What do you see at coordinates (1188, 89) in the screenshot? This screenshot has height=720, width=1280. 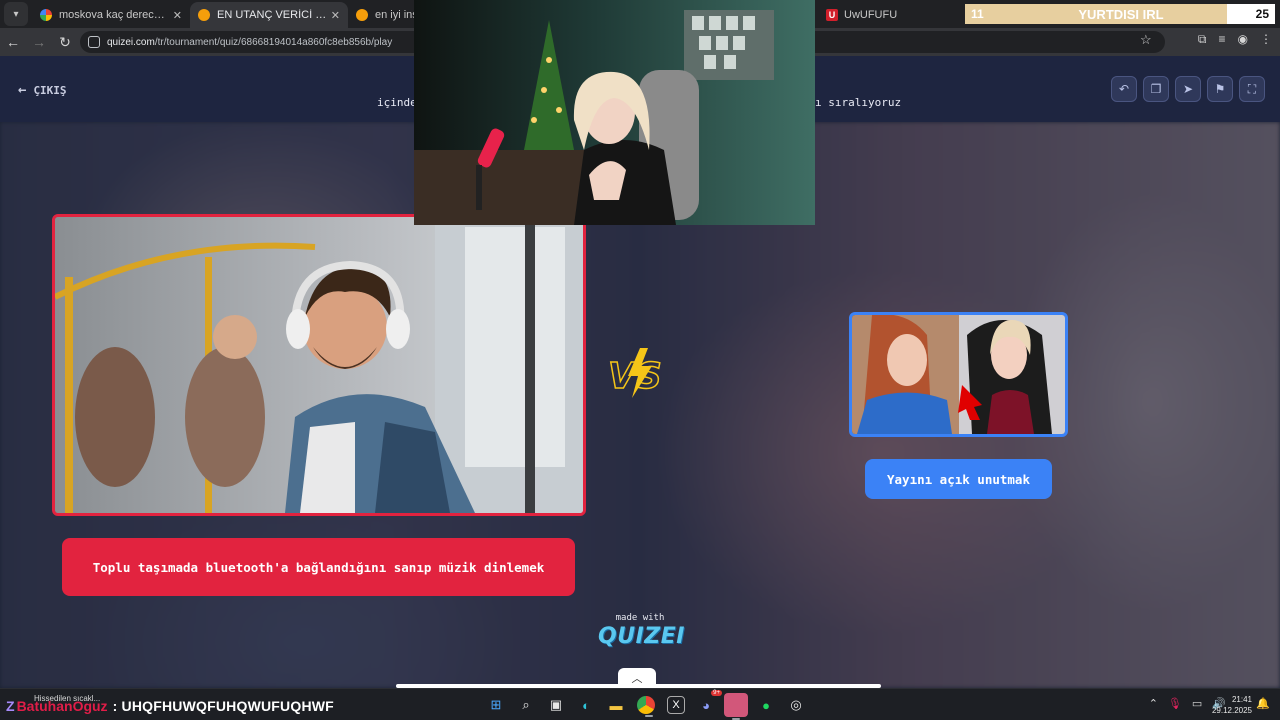 I see `share-send-icon: ➤` at bounding box center [1188, 89].